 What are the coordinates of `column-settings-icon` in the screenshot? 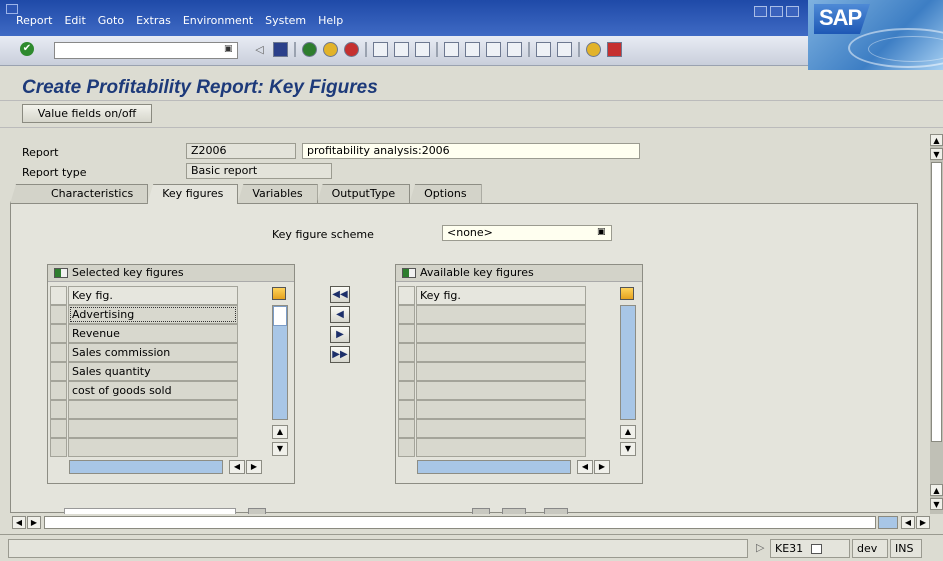 It's located at (627, 293).